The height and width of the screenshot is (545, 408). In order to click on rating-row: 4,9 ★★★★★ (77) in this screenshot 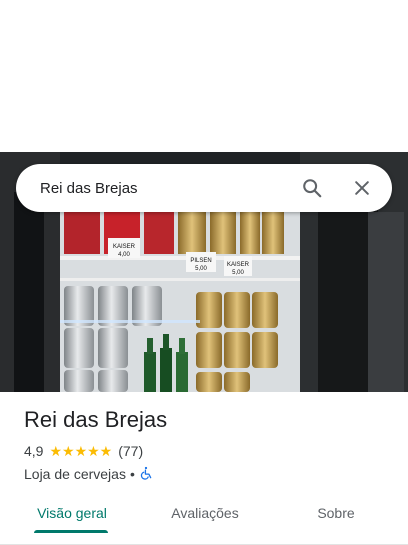, I will do `click(209, 451)`.